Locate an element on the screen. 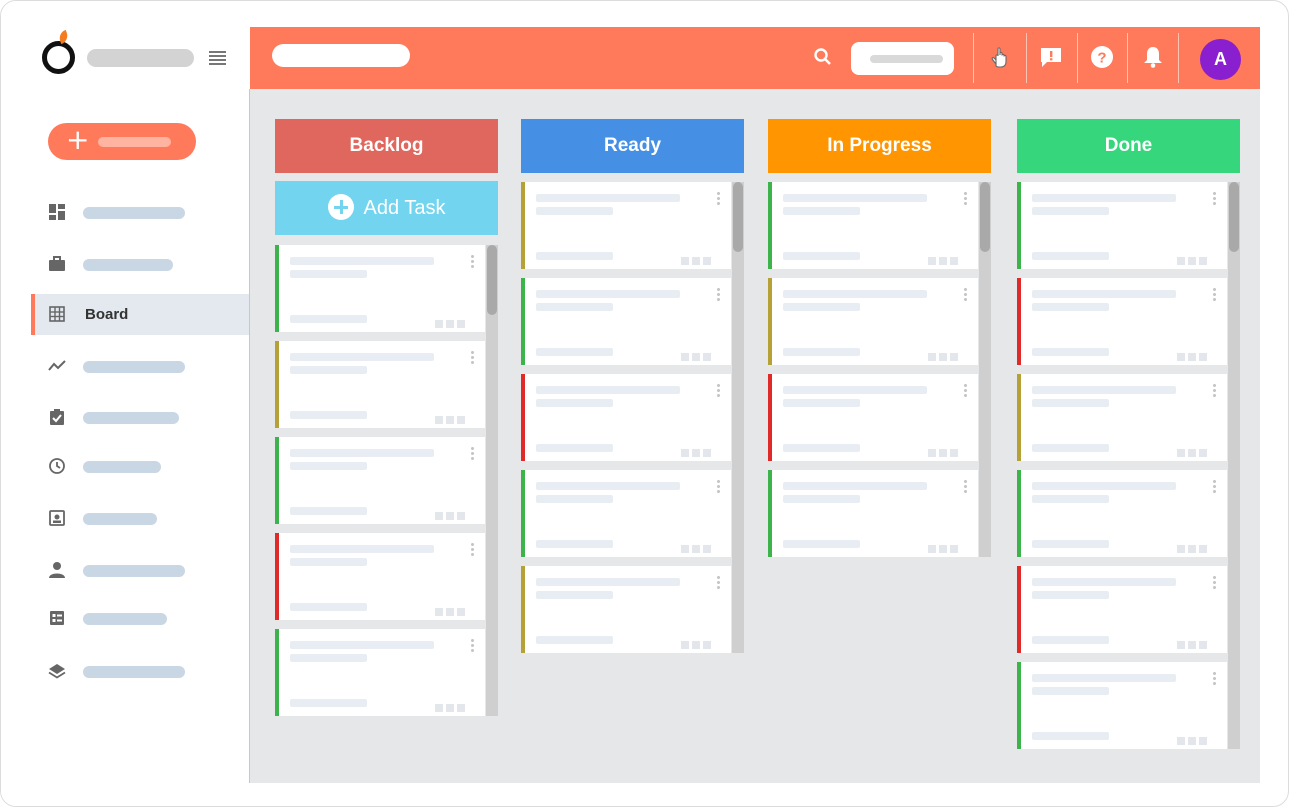  sidebar-item-reports is located at coordinates (140, 366).